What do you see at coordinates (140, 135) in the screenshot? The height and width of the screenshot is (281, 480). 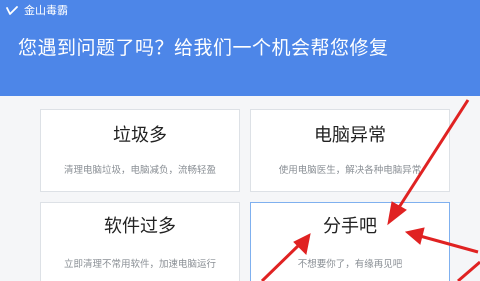 I see `card-title: 垃圾多` at bounding box center [140, 135].